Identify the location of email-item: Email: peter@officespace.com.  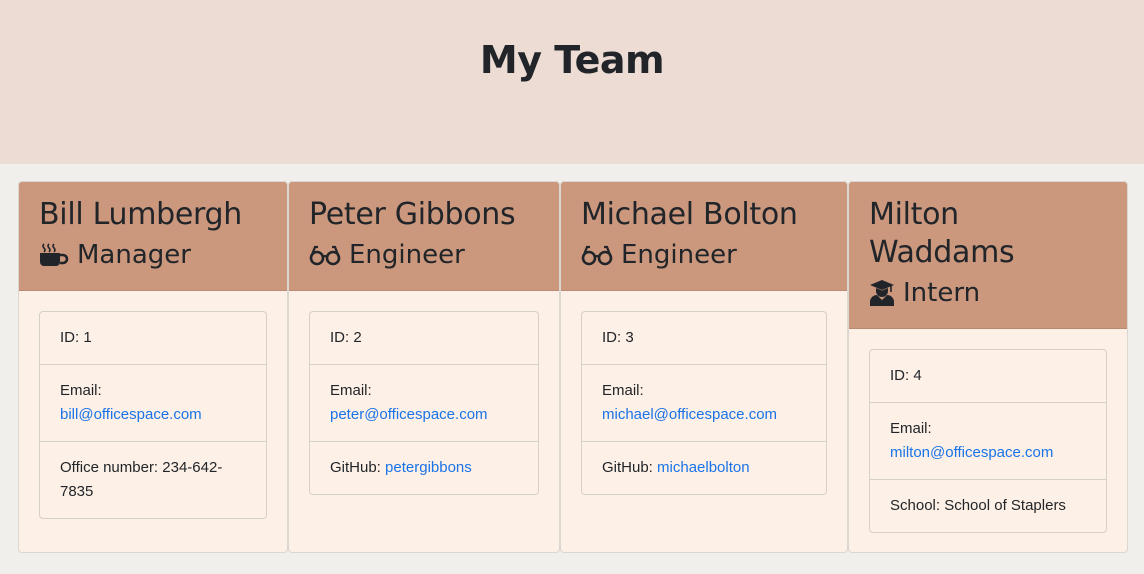
(424, 403).